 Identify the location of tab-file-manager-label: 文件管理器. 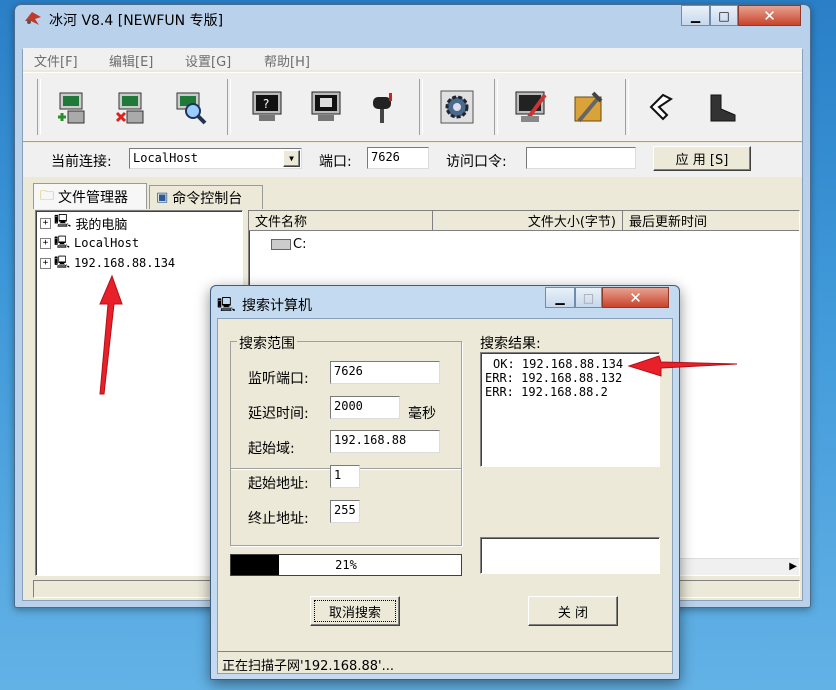
(93, 197).